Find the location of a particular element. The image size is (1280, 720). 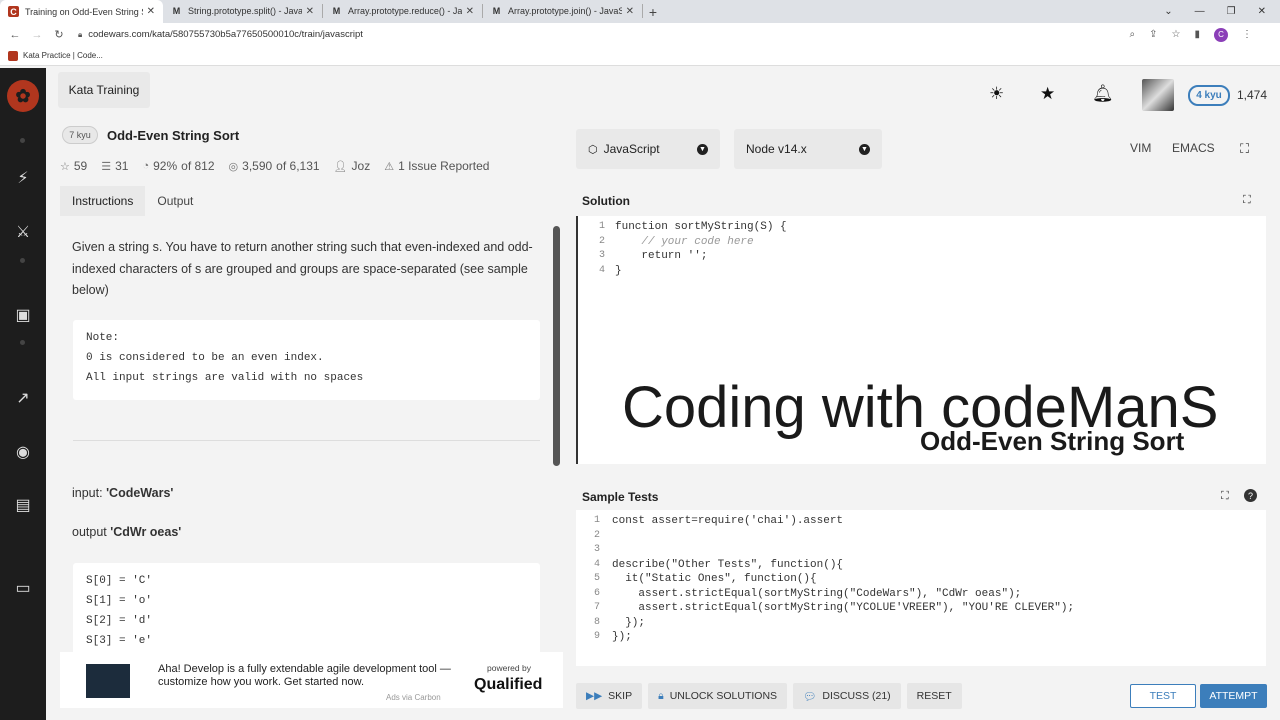

mdn-icon: M is located at coordinates (336, 11).